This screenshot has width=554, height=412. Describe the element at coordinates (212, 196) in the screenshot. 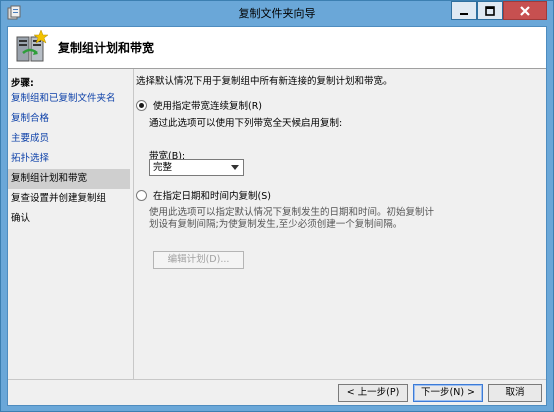

I see `scheduled-replication-label: 在指定日期和时间内复制(S)` at that location.